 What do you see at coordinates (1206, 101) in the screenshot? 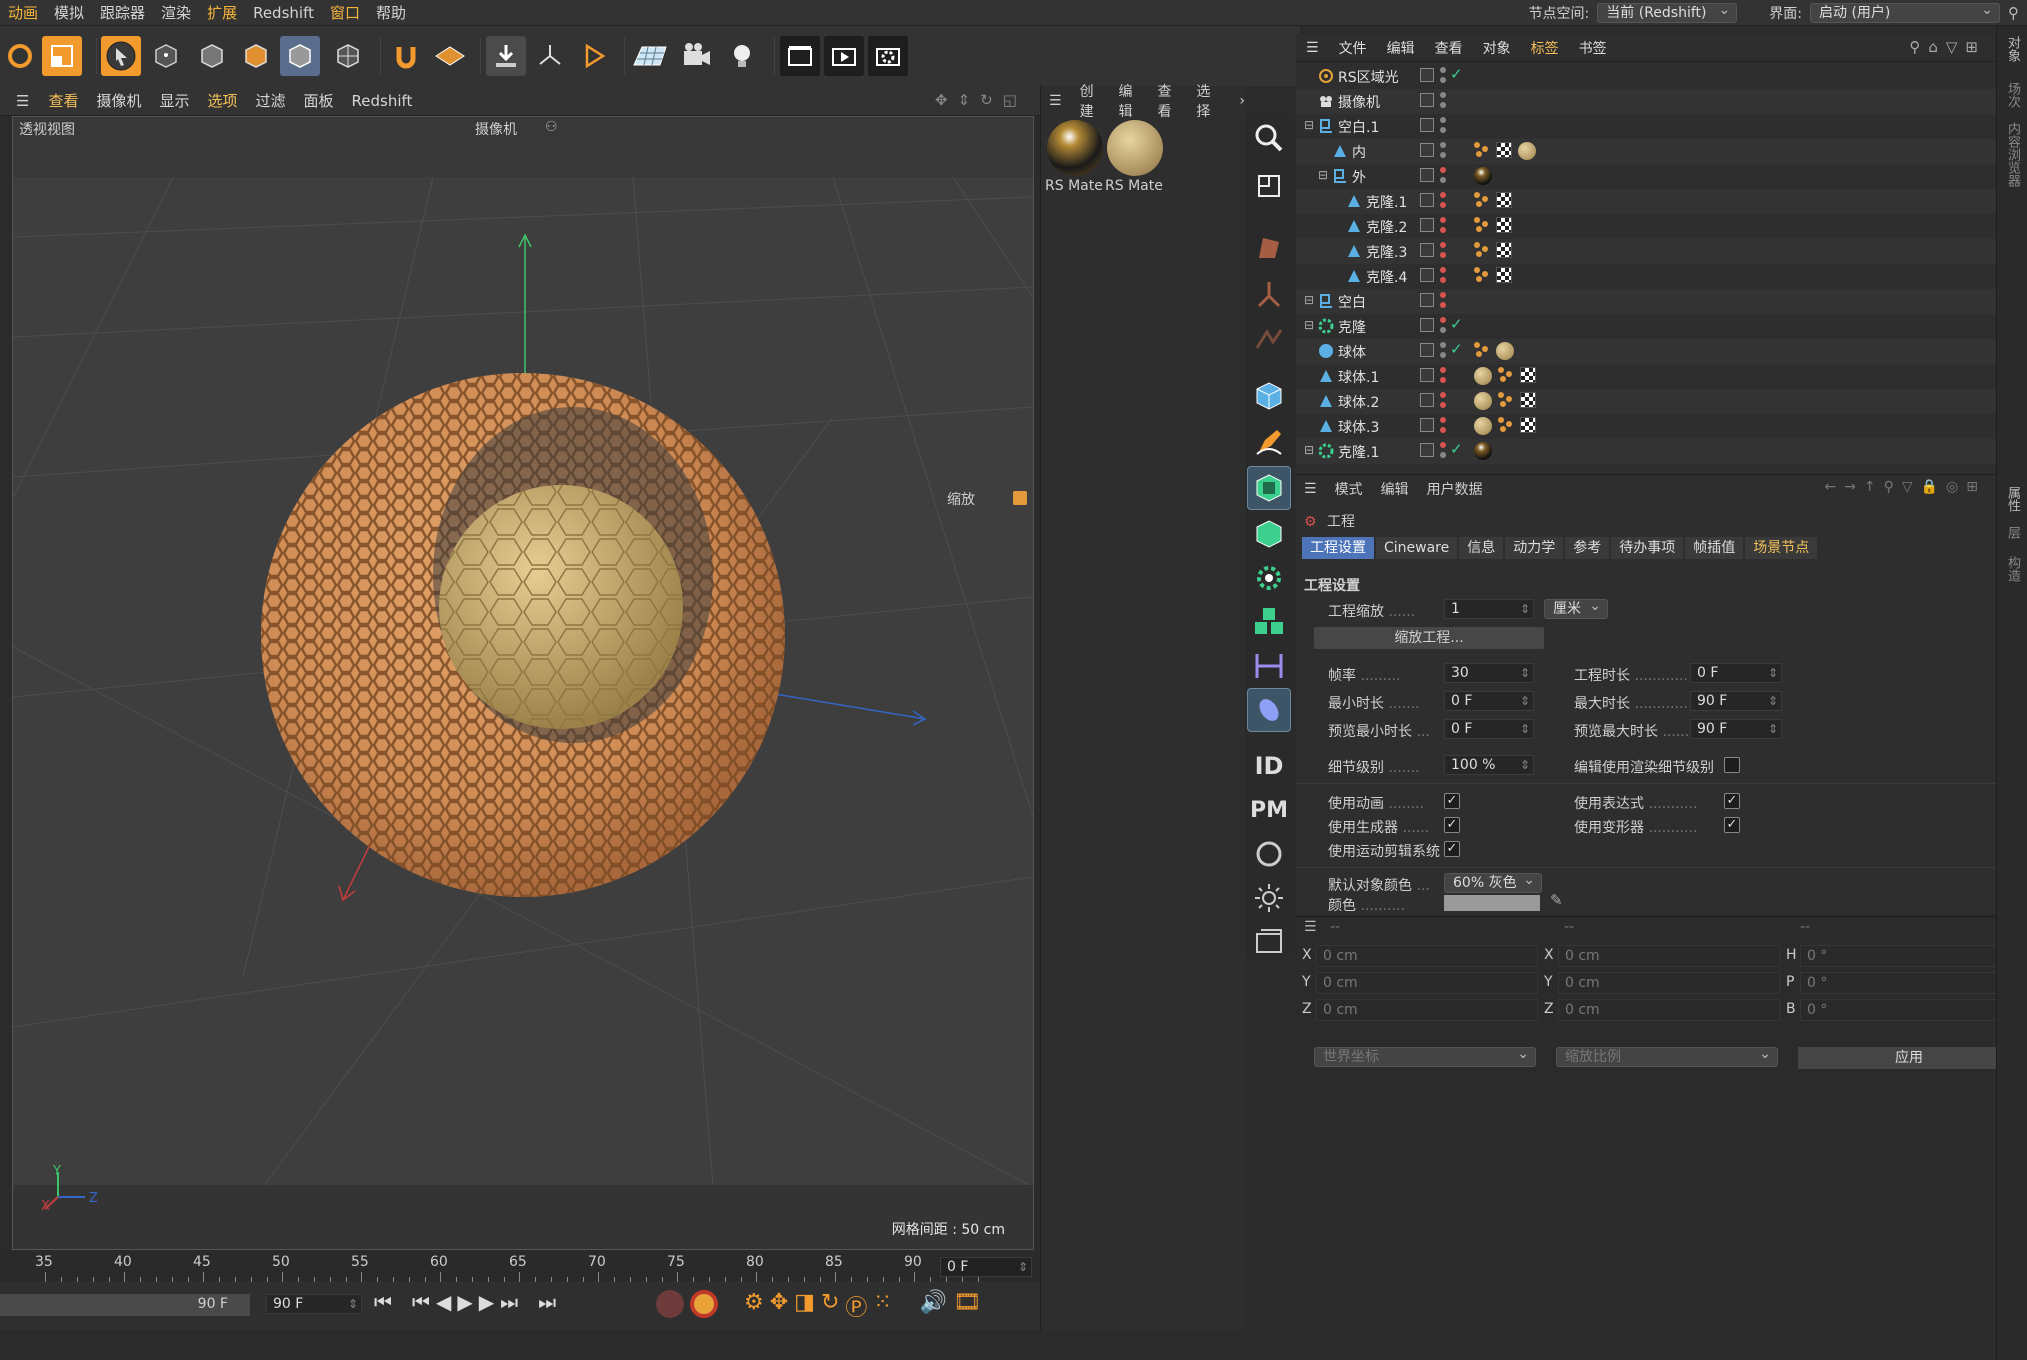
I see `mat-menu-select: 选择` at bounding box center [1206, 101].